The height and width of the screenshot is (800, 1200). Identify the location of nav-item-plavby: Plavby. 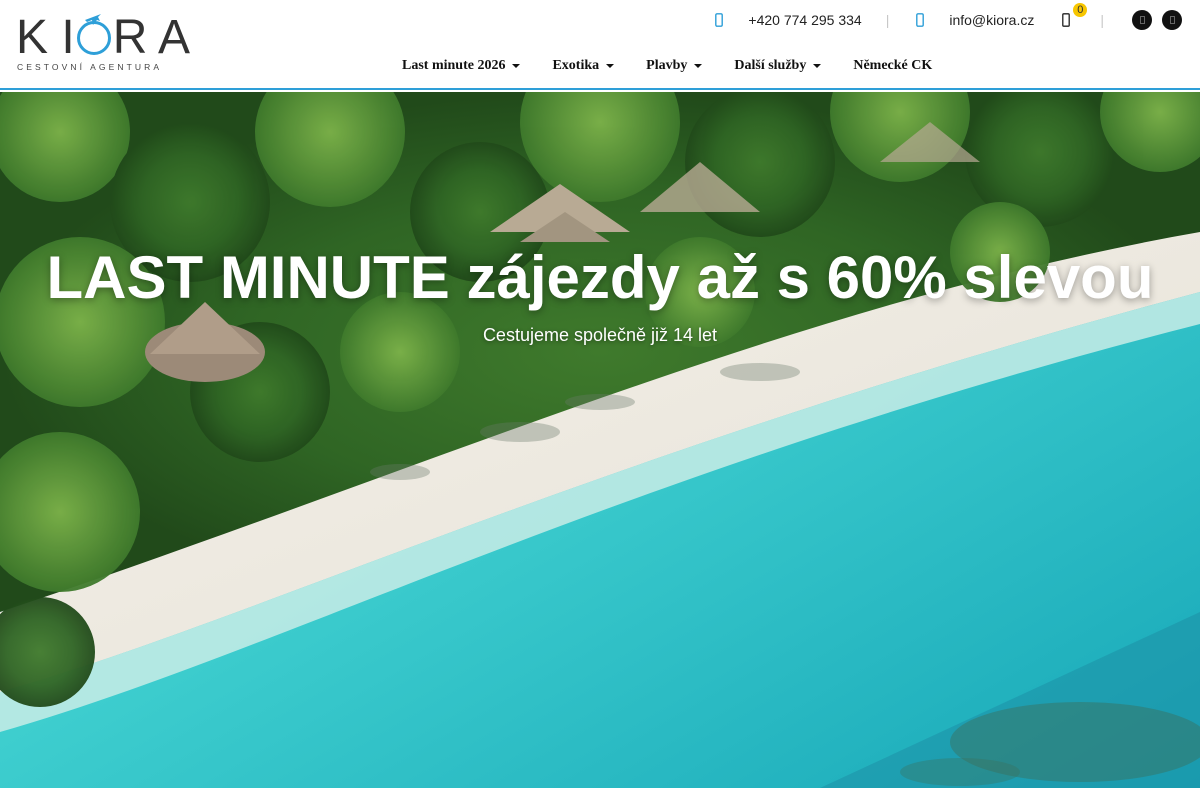
(674, 66).